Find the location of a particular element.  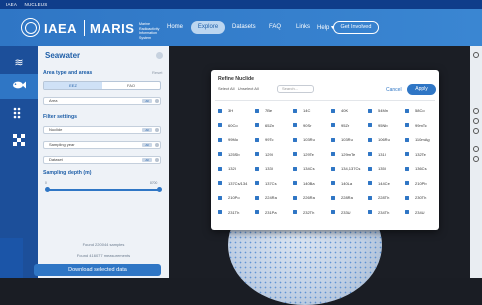

nuclide-option: 125Sb is located at coordinates (229, 154).